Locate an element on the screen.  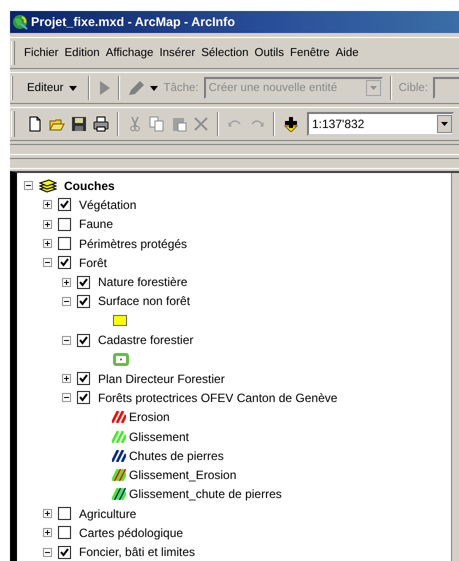
window-title: Projet_fixe.mxd - ArcMap - ArcInfo is located at coordinates (133, 22).